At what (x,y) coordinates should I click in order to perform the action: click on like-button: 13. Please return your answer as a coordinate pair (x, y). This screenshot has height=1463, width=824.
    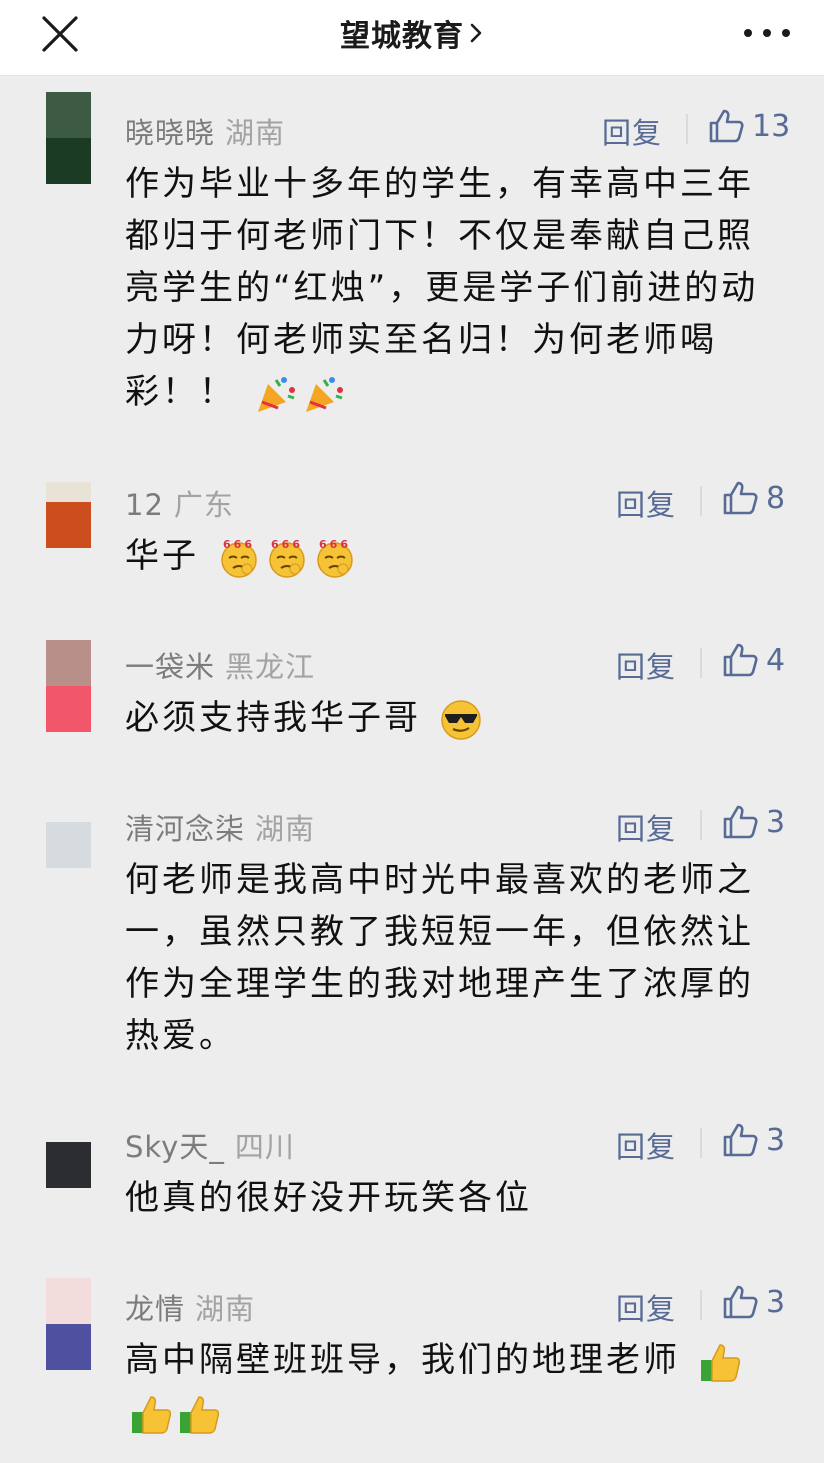
    Looking at the image, I should click on (749, 126).